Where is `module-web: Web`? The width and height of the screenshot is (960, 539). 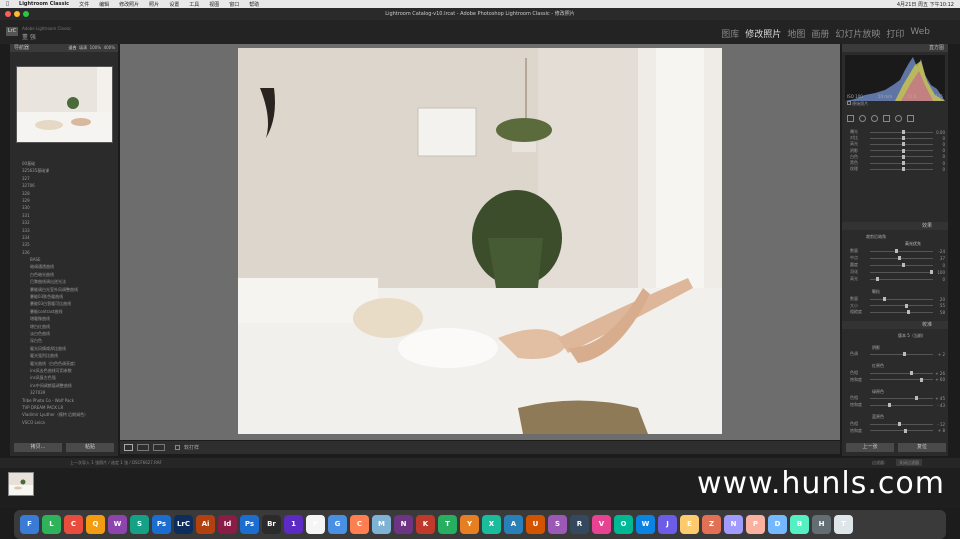
module-web: Web is located at coordinates (920, 33).